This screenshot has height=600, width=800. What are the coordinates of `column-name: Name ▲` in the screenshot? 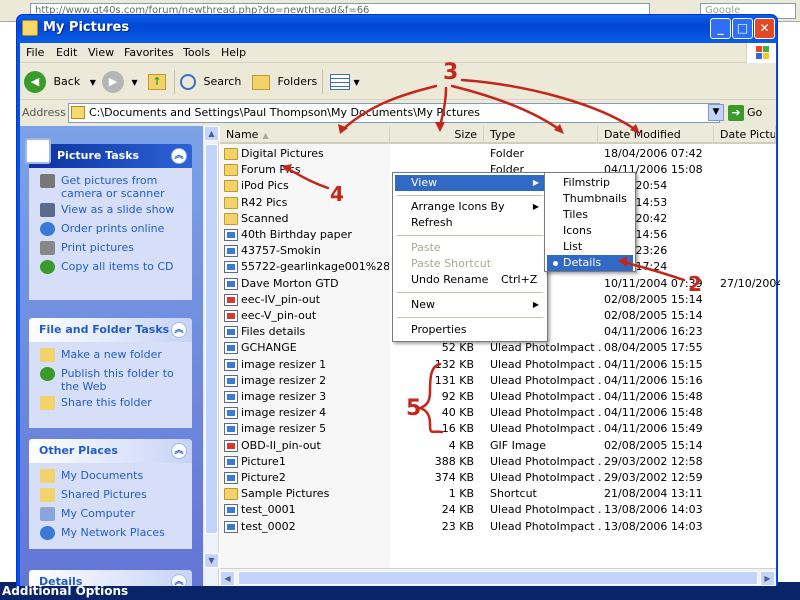 It's located at (305, 135).